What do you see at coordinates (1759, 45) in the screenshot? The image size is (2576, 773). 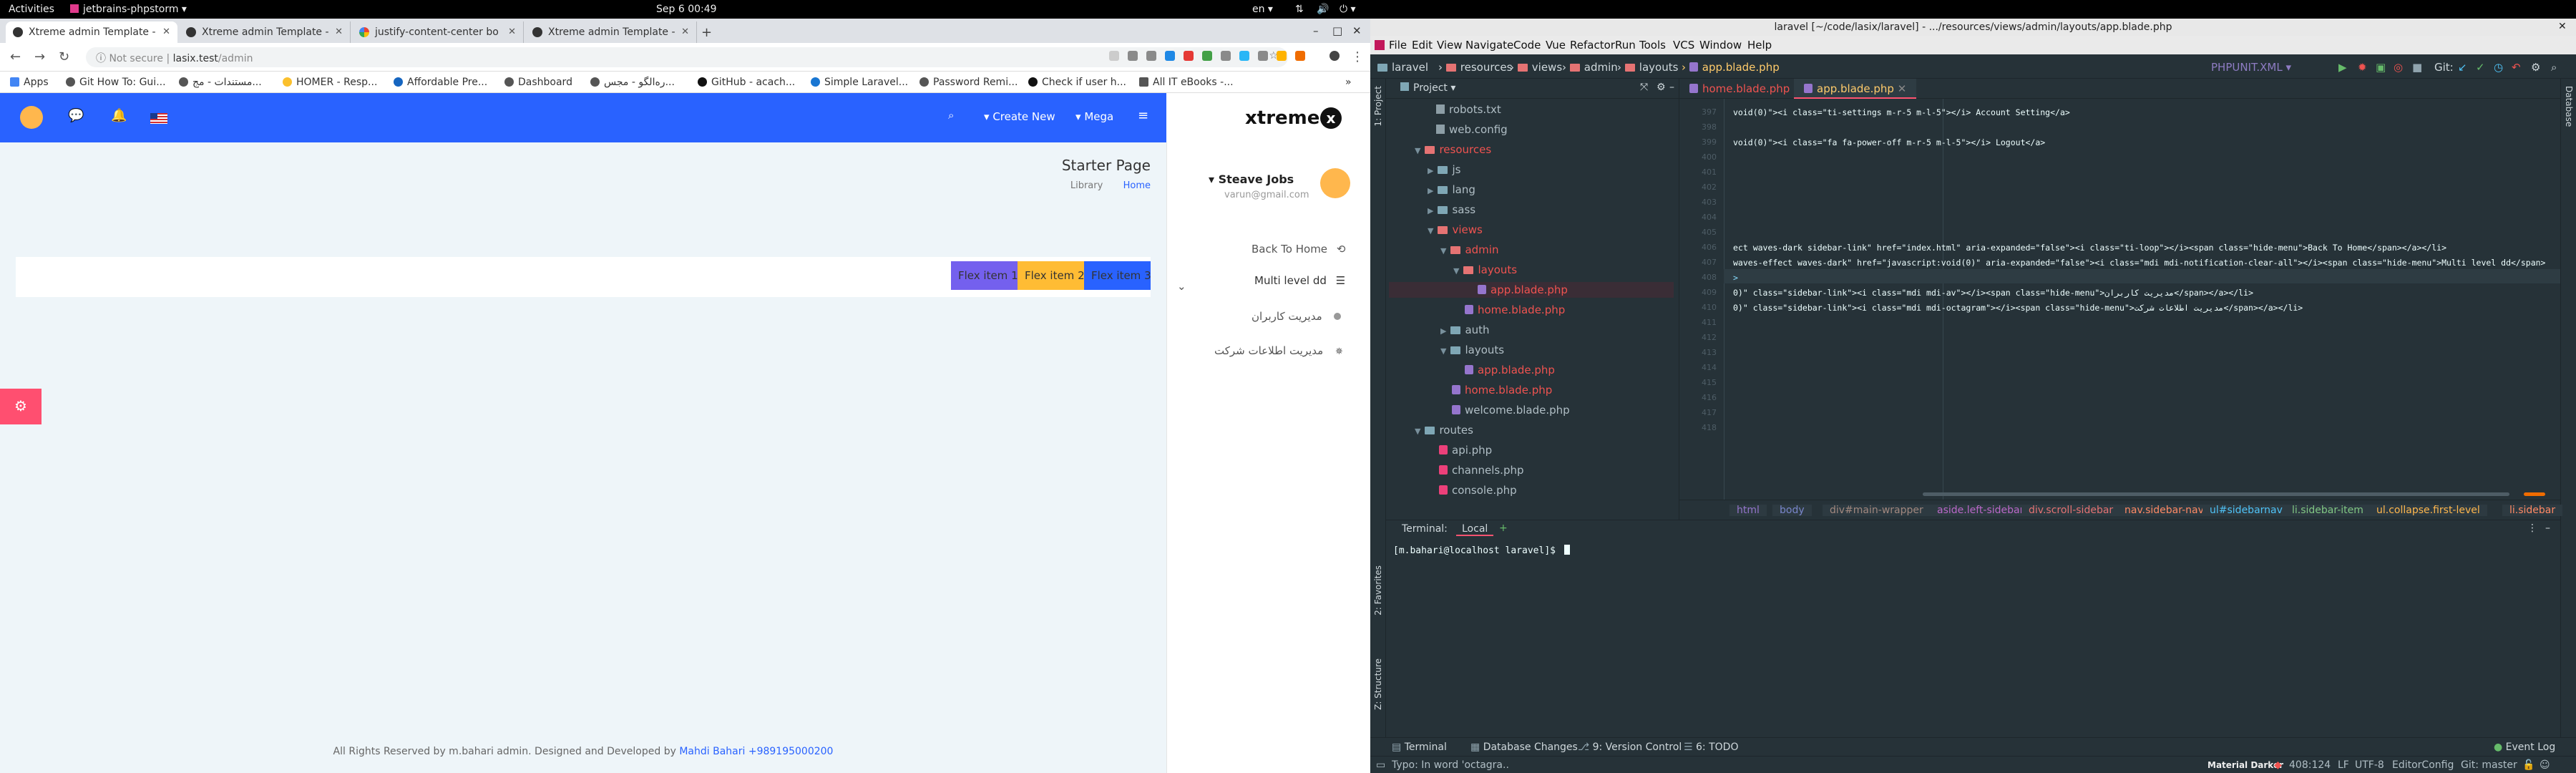 I see `menu-help: Help` at bounding box center [1759, 45].